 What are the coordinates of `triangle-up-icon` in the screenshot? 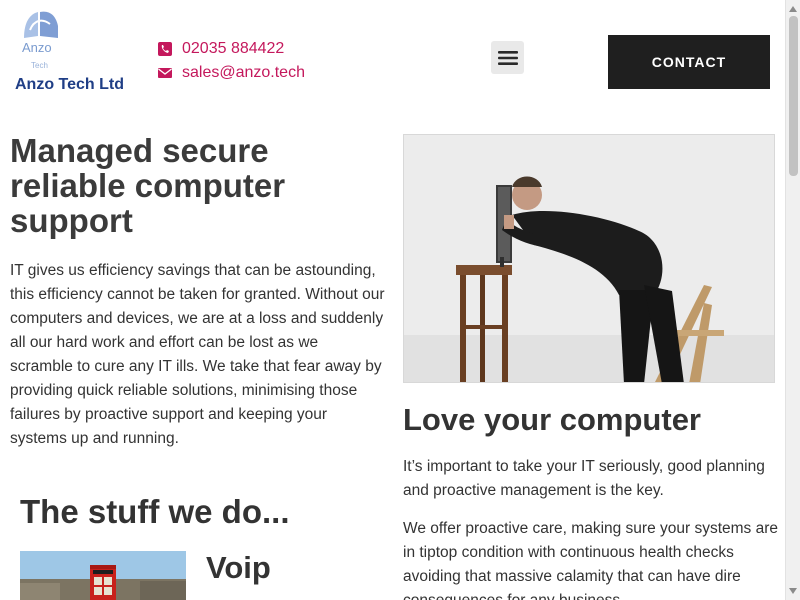 It's located at (793, 9).